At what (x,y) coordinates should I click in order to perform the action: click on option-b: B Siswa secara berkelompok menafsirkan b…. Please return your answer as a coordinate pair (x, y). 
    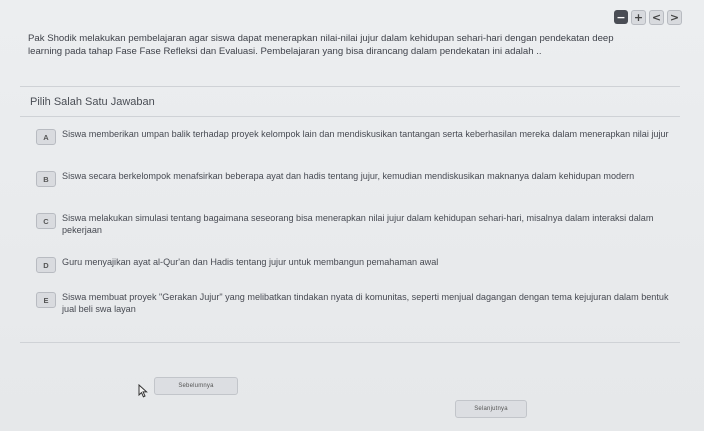
    Looking at the image, I should click on (356, 179).